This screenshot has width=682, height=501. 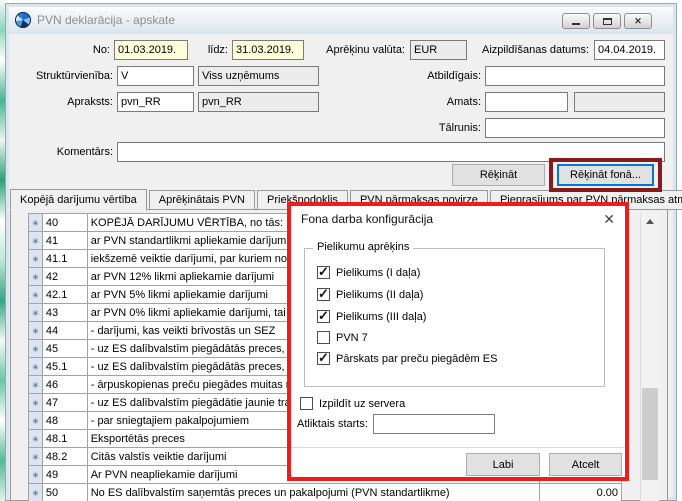 What do you see at coordinates (23, 20) in the screenshot?
I see `app-globe-icon` at bounding box center [23, 20].